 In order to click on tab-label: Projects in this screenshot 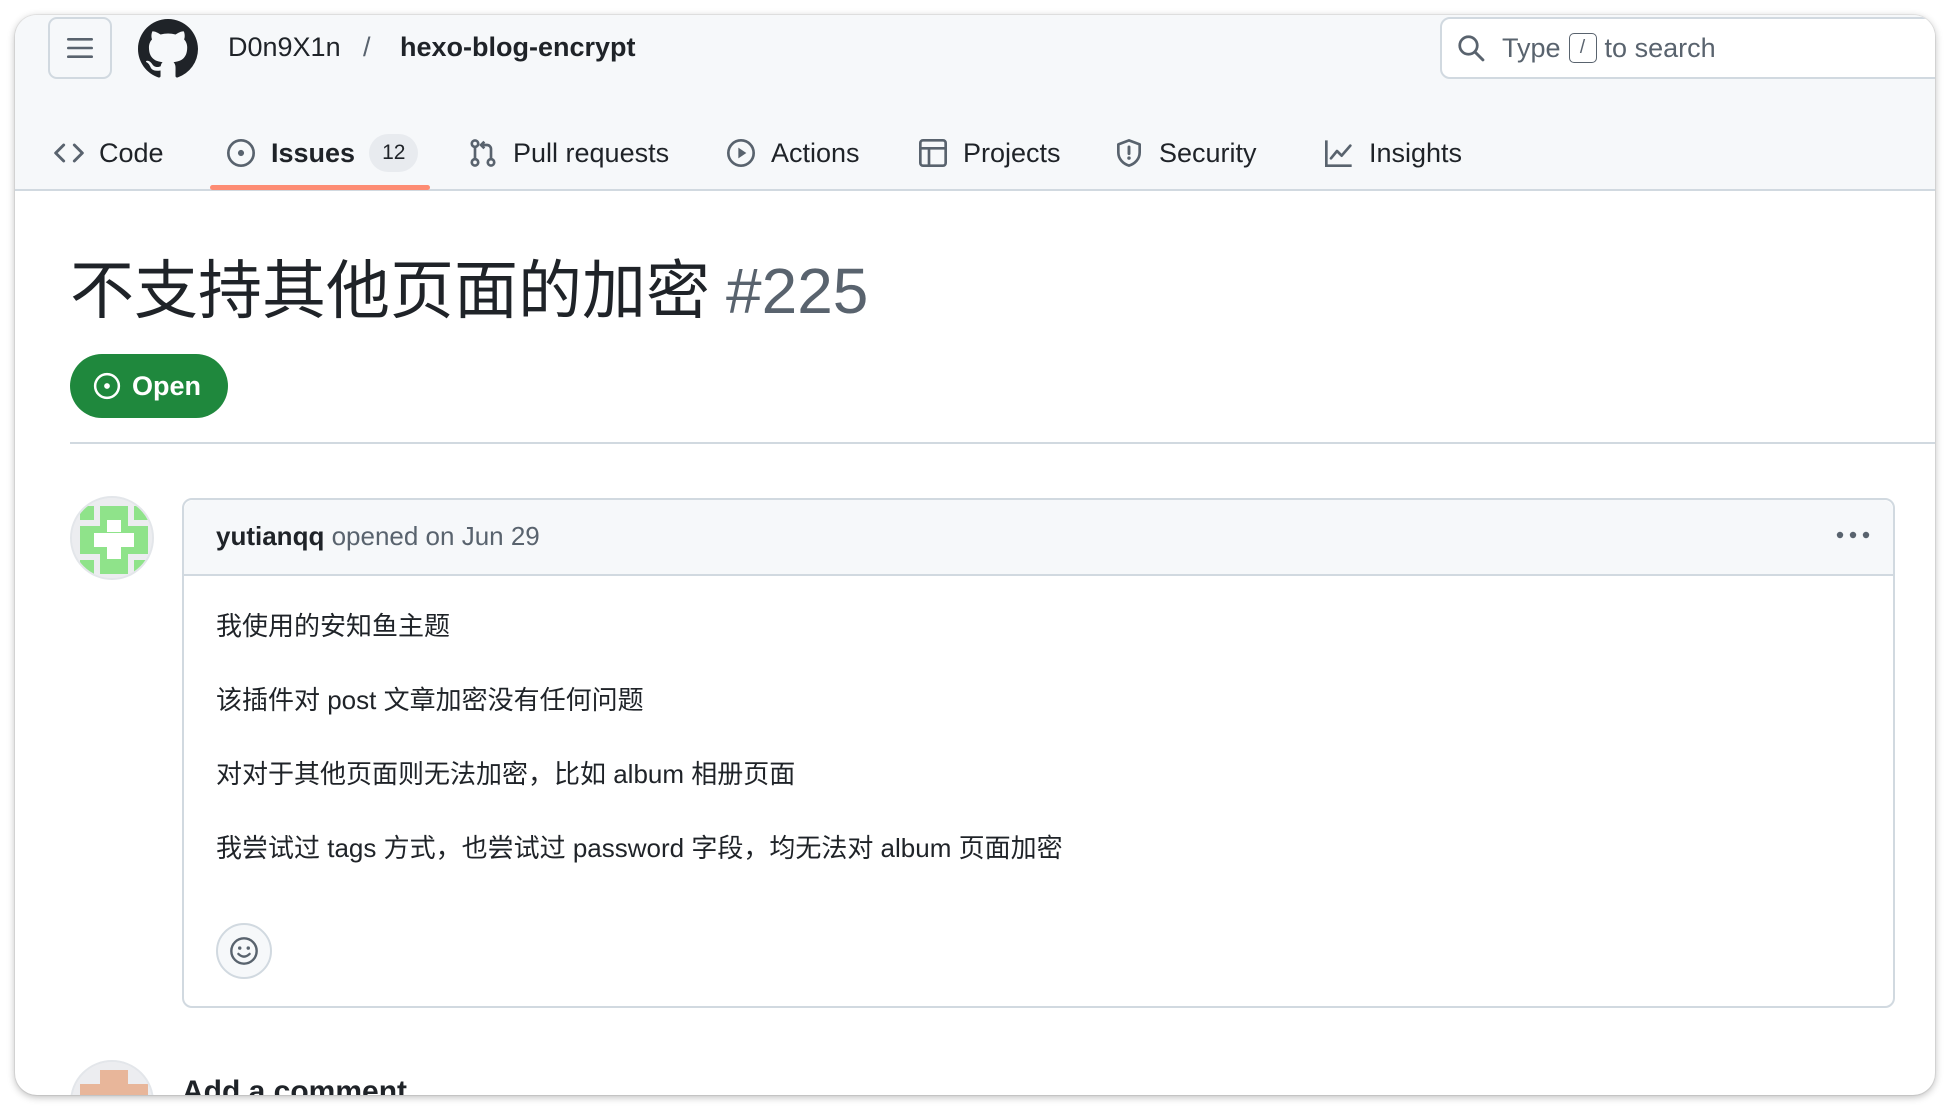, I will do `click(1012, 152)`.